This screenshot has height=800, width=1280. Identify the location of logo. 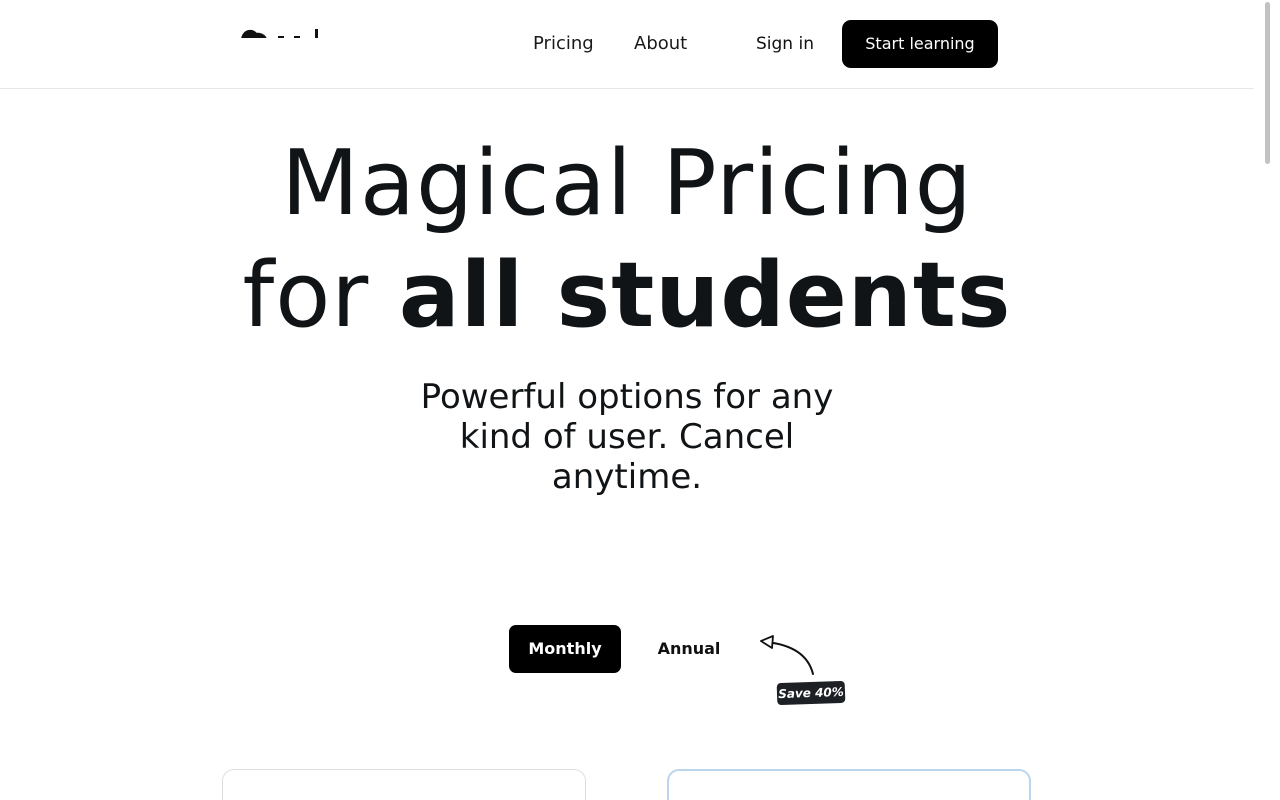
(280, 31).